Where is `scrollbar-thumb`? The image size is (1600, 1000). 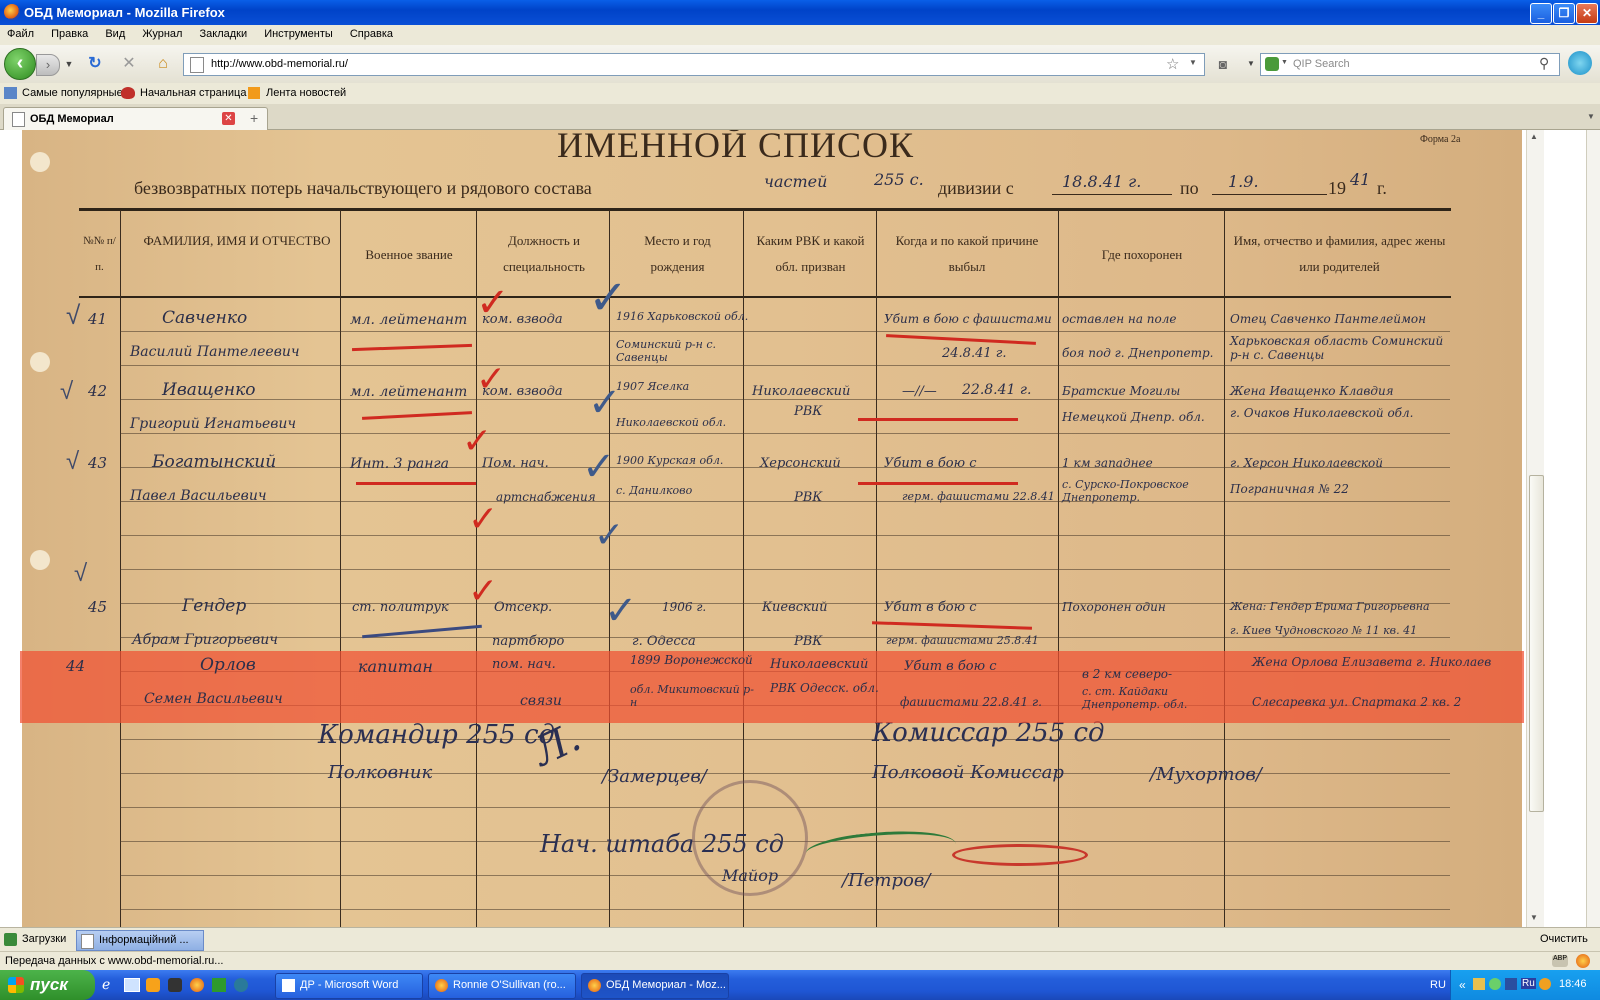
scrollbar-thumb is located at coordinates (1536, 643).